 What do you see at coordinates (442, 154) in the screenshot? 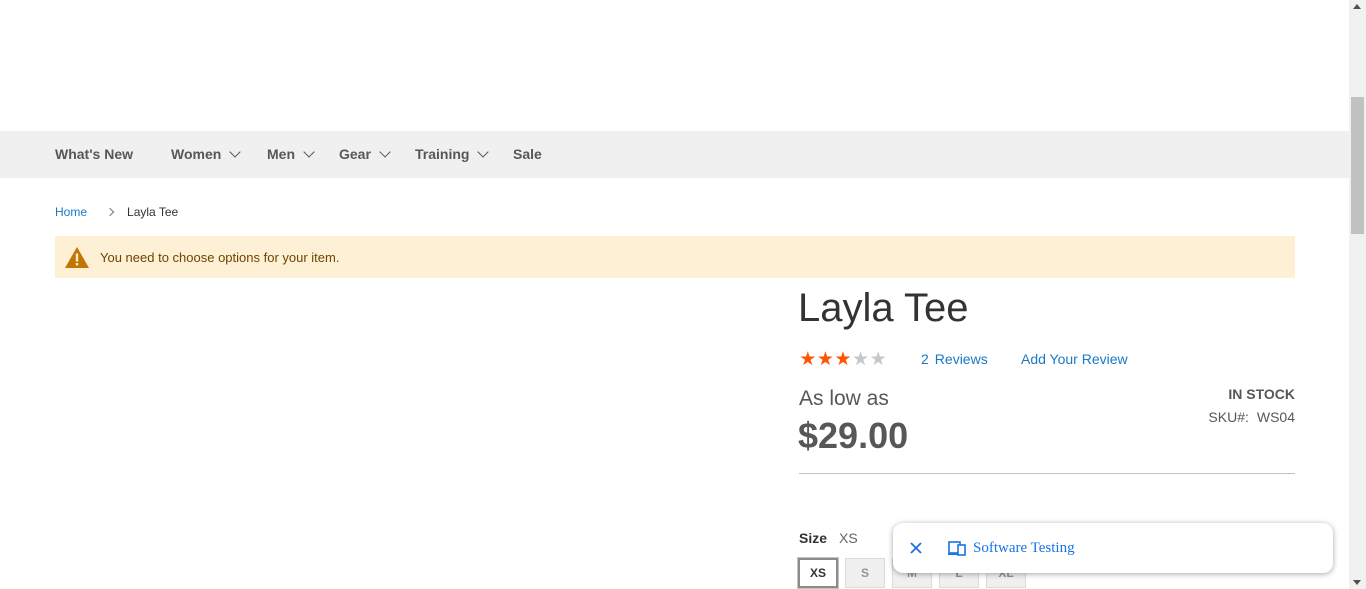
I see `nav-item-label: Training` at bounding box center [442, 154].